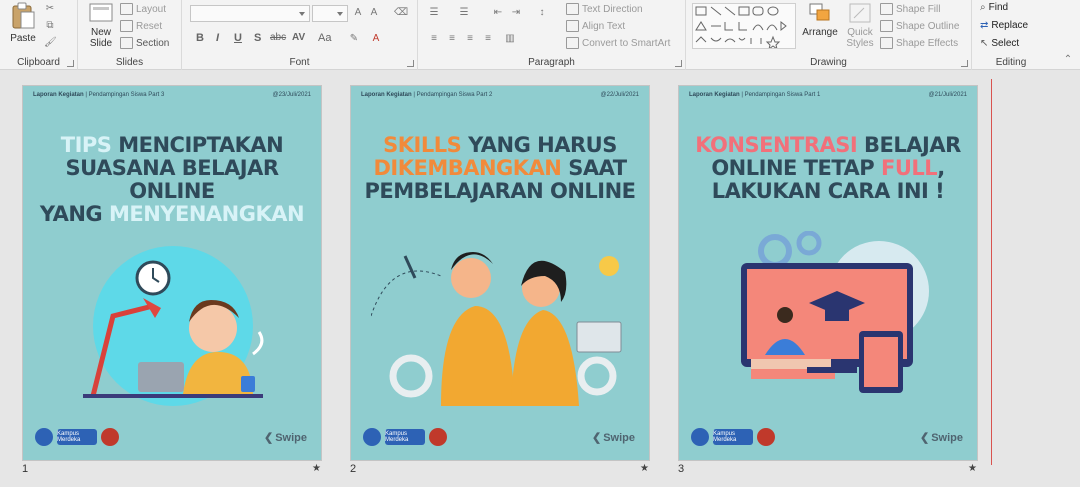  Describe the element at coordinates (860, 25) in the screenshot. I see `quick-styles-button: Quick Styles` at that location.